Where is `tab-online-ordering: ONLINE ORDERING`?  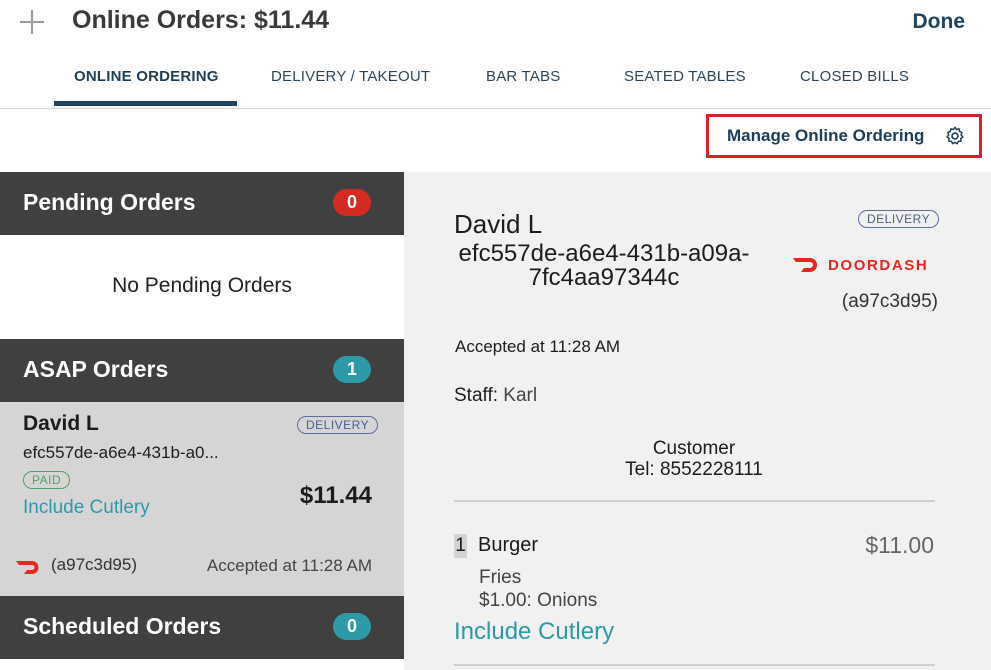 tab-online-ordering: ONLINE ORDERING is located at coordinates (146, 76).